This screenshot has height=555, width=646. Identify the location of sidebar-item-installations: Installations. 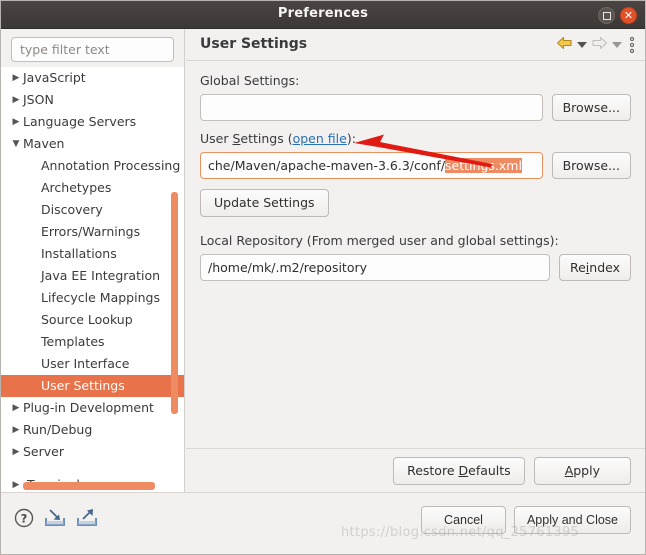
(92, 254).